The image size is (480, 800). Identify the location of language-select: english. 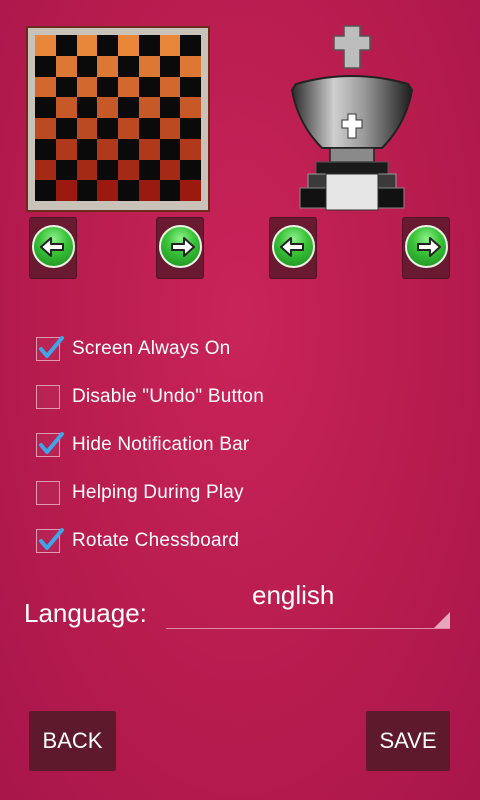
(308, 603).